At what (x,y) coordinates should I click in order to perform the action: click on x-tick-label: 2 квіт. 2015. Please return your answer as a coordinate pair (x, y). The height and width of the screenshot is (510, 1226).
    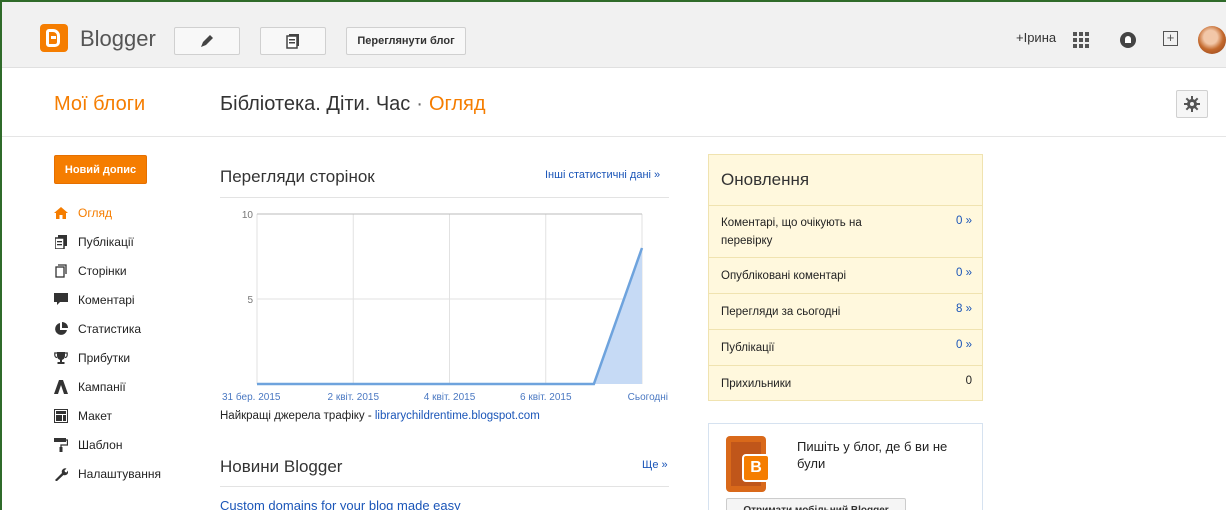
    Looking at the image, I should click on (353, 397).